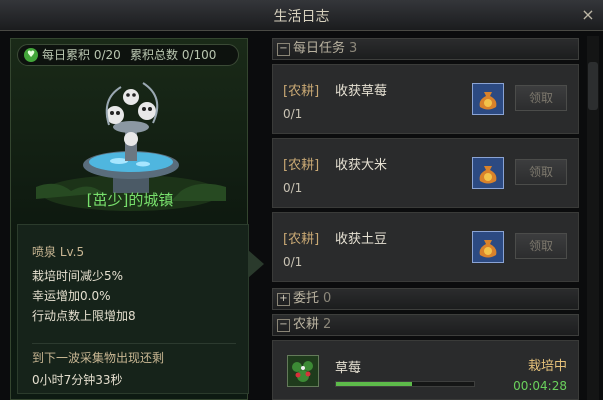 Image resolution: width=603 pixels, height=400 pixels. I want to click on task-card: [农耕] 收获土豆 0/1 领取, so click(425, 247).